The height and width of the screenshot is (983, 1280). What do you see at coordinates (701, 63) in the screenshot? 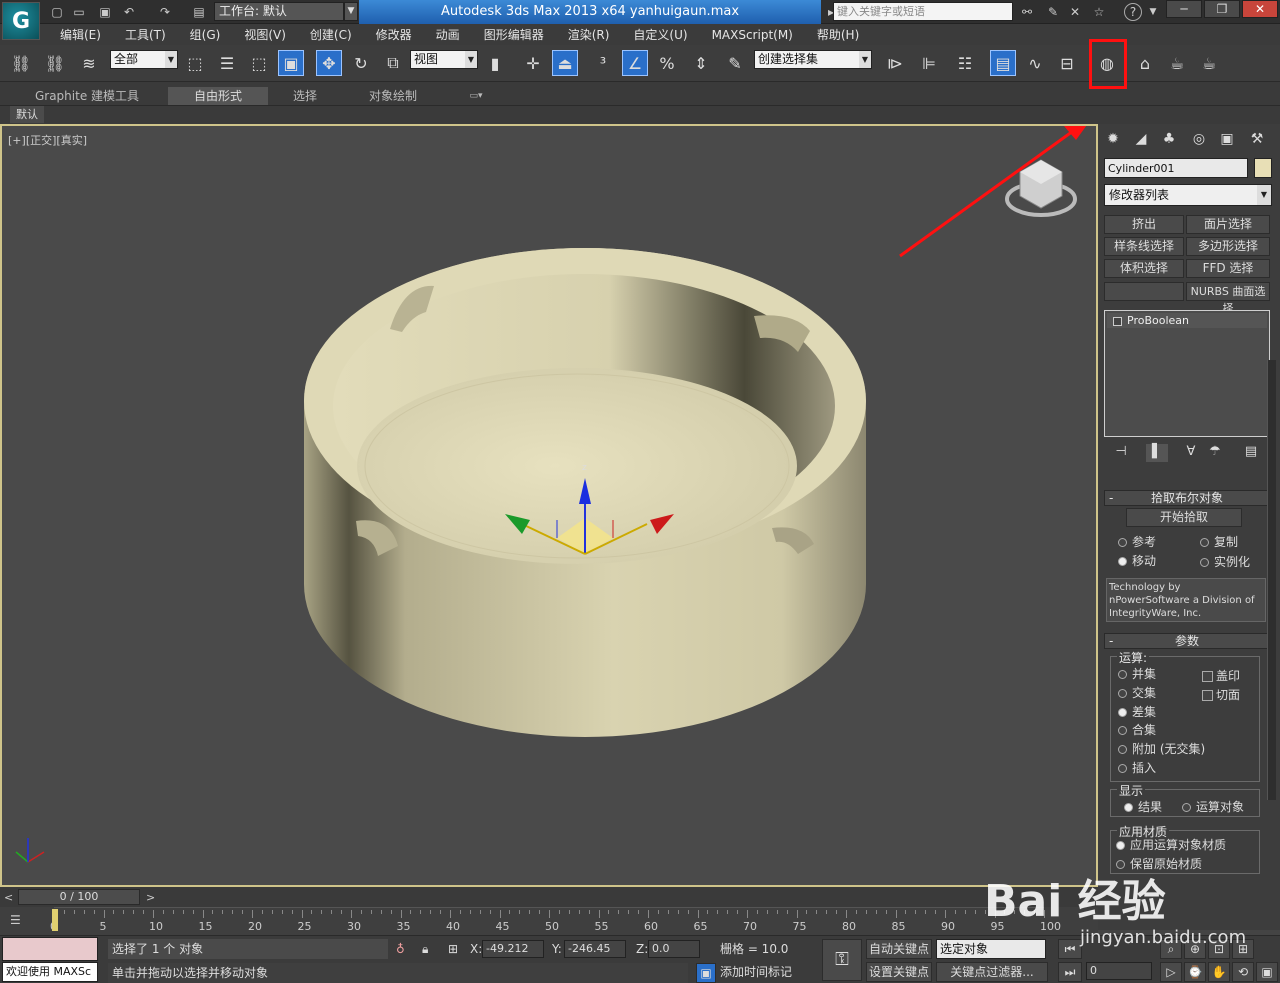
I see `spinner-snap-icon: ⇕` at bounding box center [701, 63].